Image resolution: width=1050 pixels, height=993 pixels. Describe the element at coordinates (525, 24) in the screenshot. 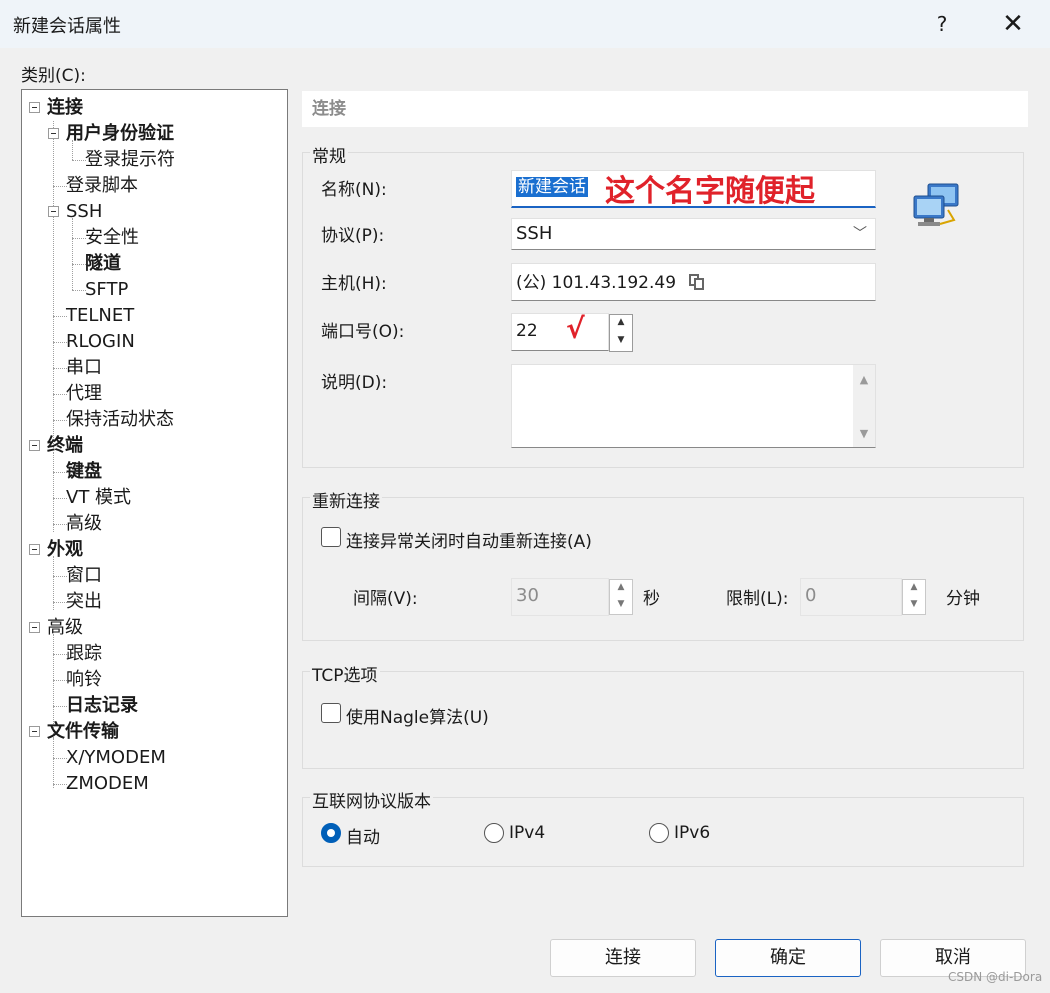

I see `title-bar: 新建会话属性 ? ✕` at that location.